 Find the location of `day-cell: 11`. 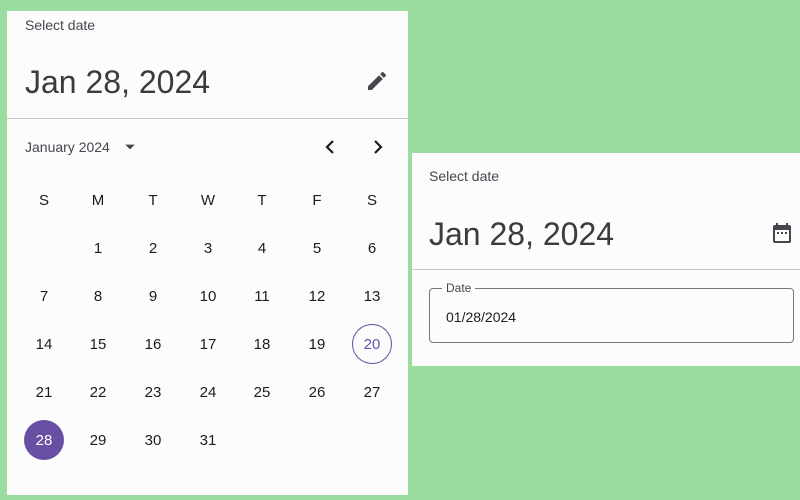

day-cell: 11 is located at coordinates (262, 296).